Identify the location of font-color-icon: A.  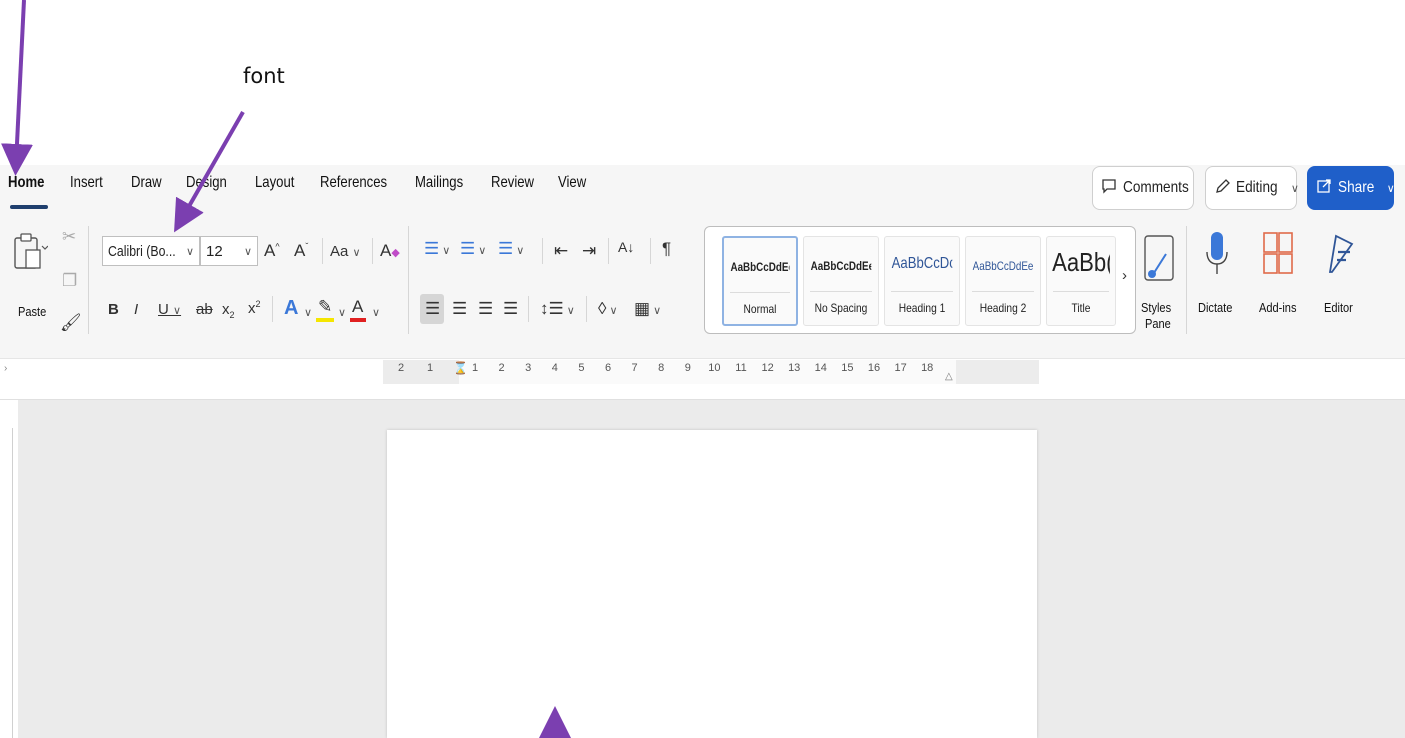
(357, 306).